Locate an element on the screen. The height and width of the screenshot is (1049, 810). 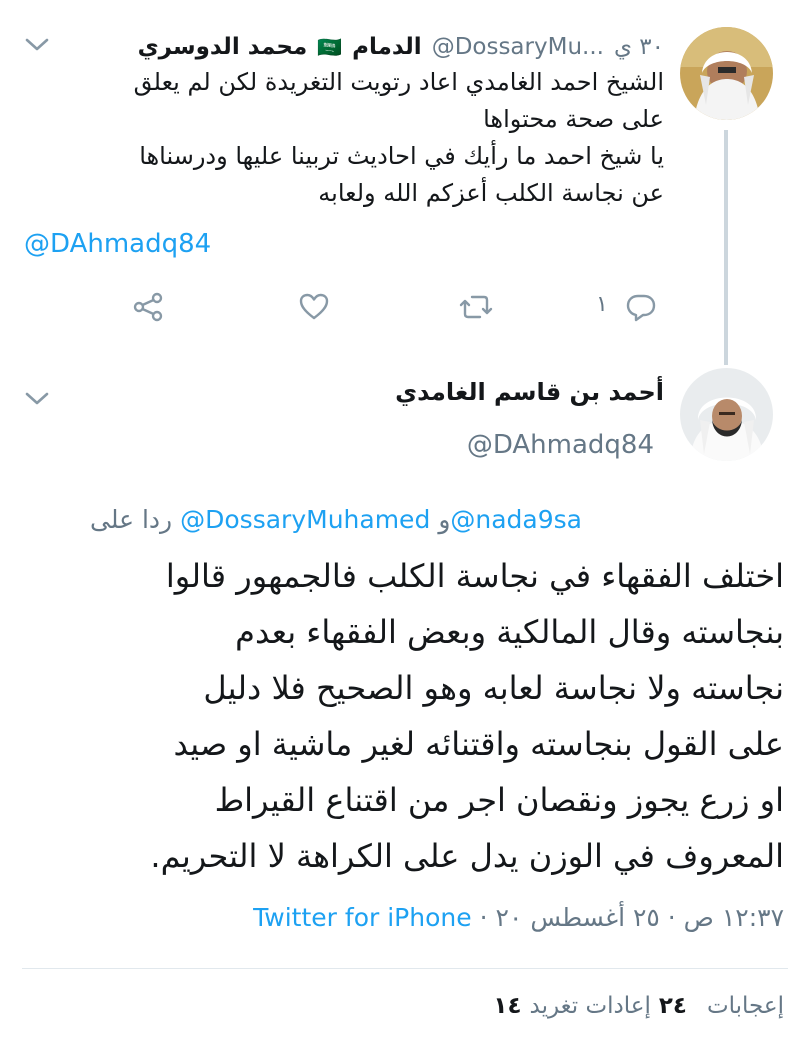
mention-text: @nada9sa is located at coordinates (516, 519).